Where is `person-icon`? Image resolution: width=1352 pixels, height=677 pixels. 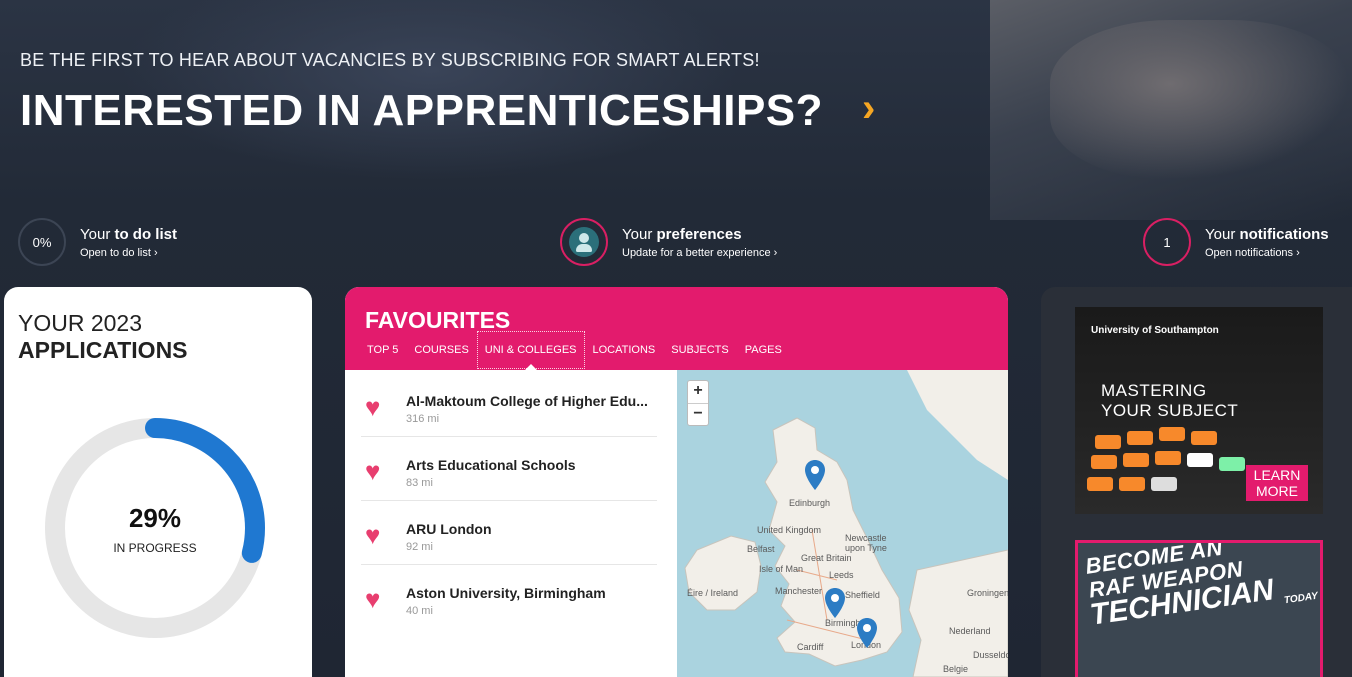 person-icon is located at coordinates (584, 242).